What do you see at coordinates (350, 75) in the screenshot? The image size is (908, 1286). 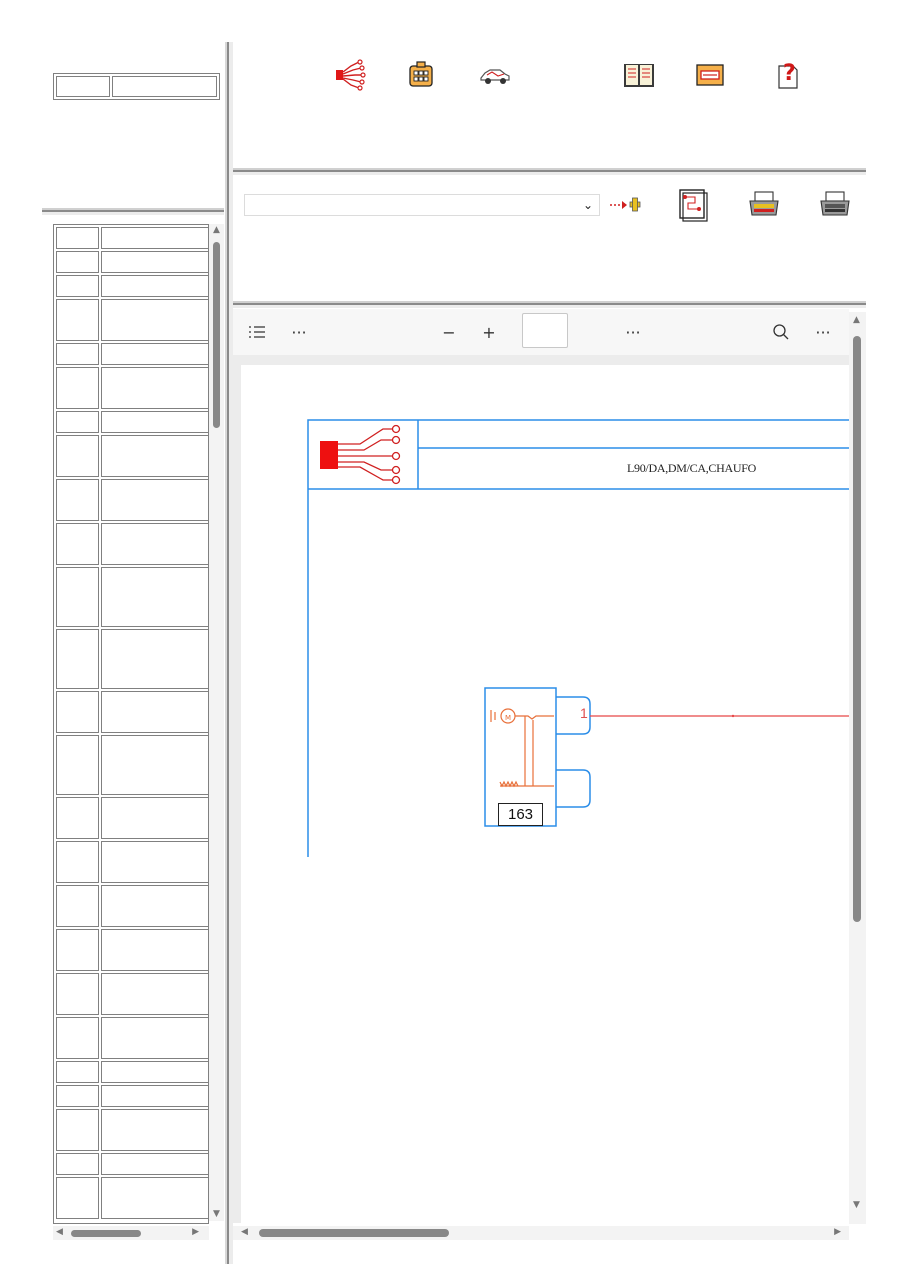 I see `wiring-harness-icon` at bounding box center [350, 75].